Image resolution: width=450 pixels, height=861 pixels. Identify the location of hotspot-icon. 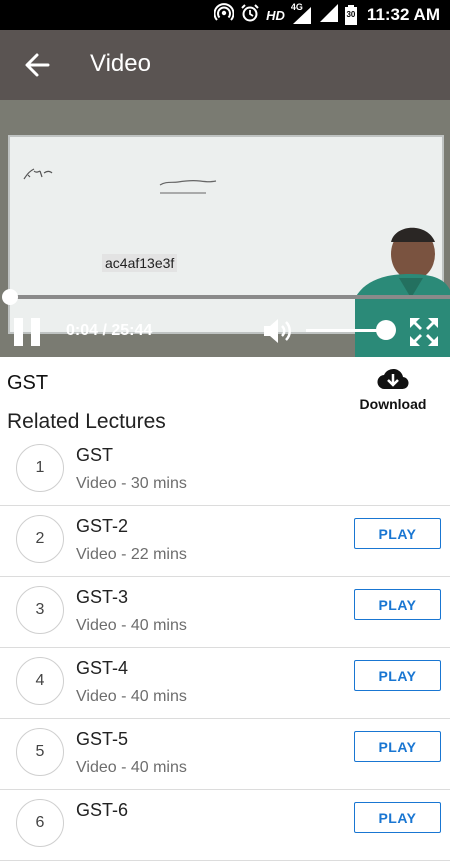
(224, 15).